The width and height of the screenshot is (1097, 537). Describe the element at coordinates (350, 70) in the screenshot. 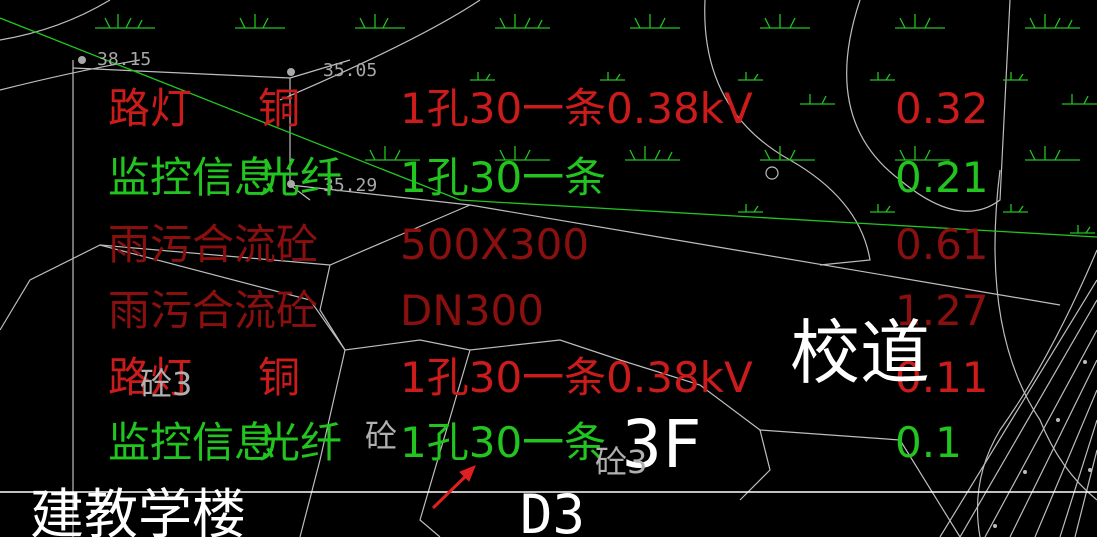

I see `elevation-label: 35.05` at that location.